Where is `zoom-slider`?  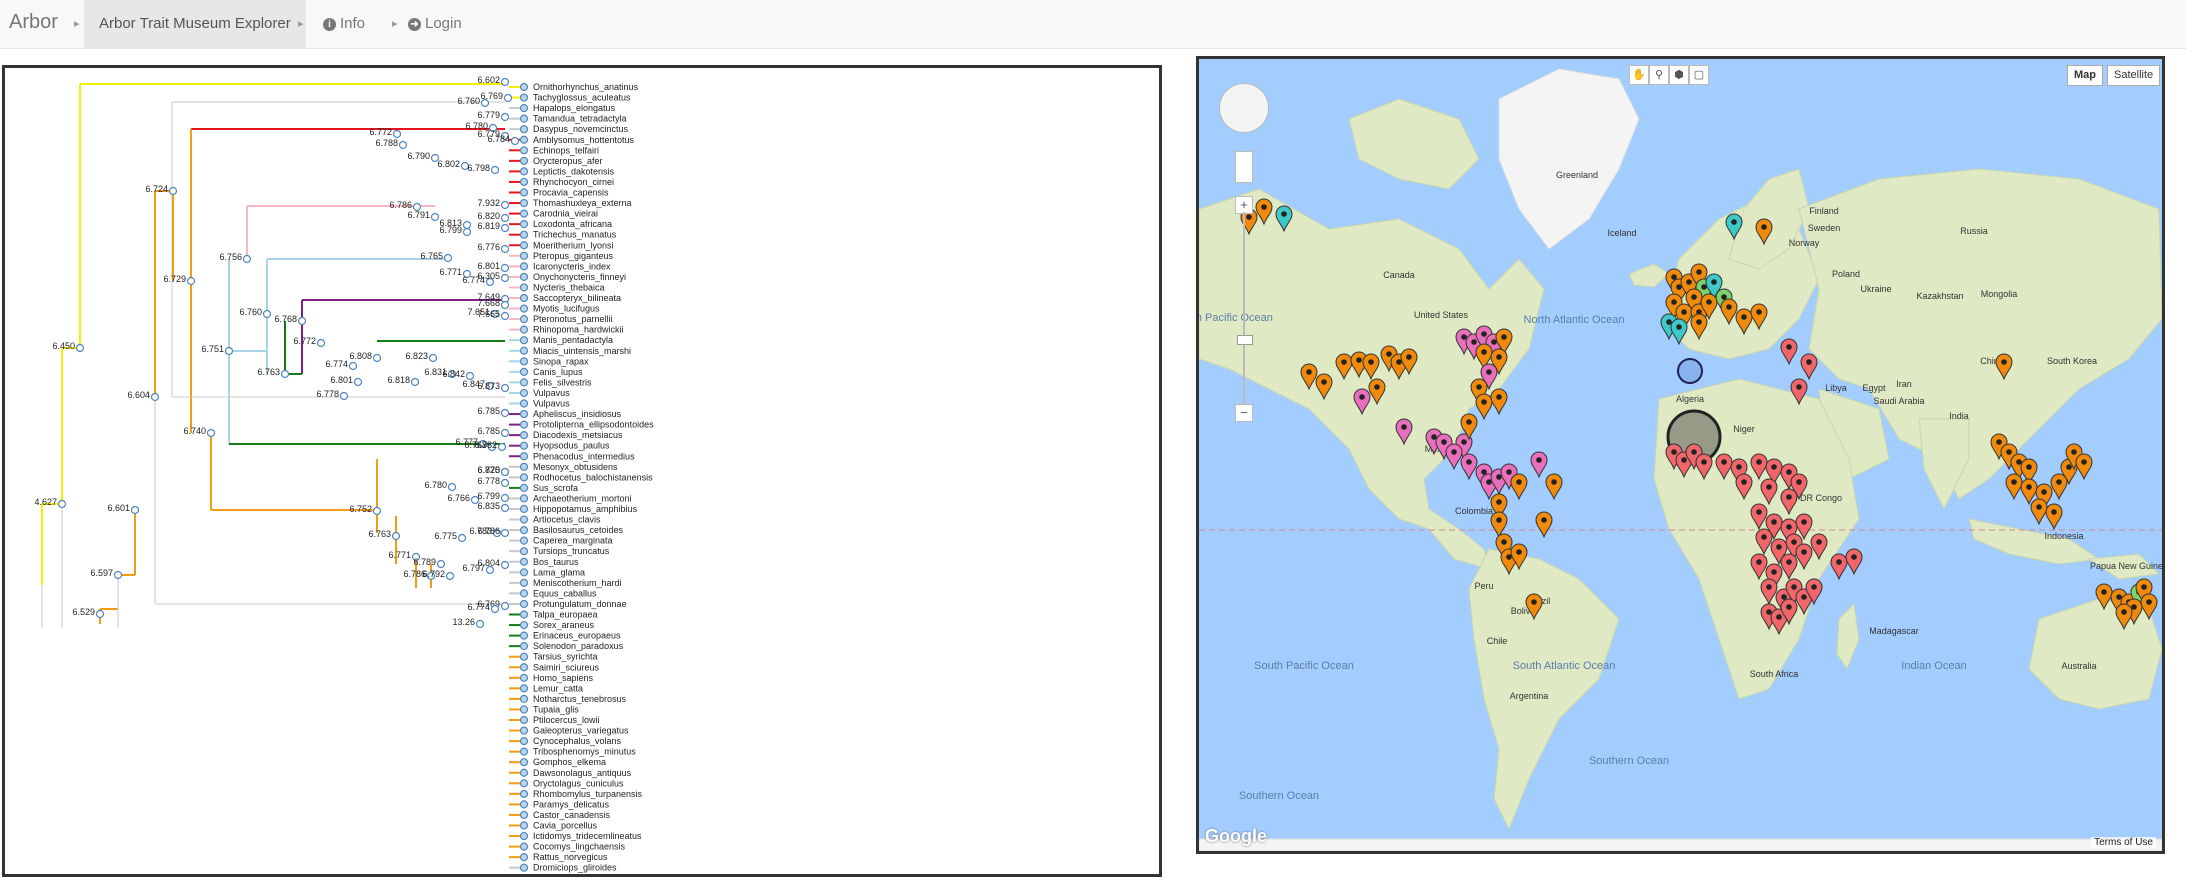 zoom-slider is located at coordinates (1244, 308).